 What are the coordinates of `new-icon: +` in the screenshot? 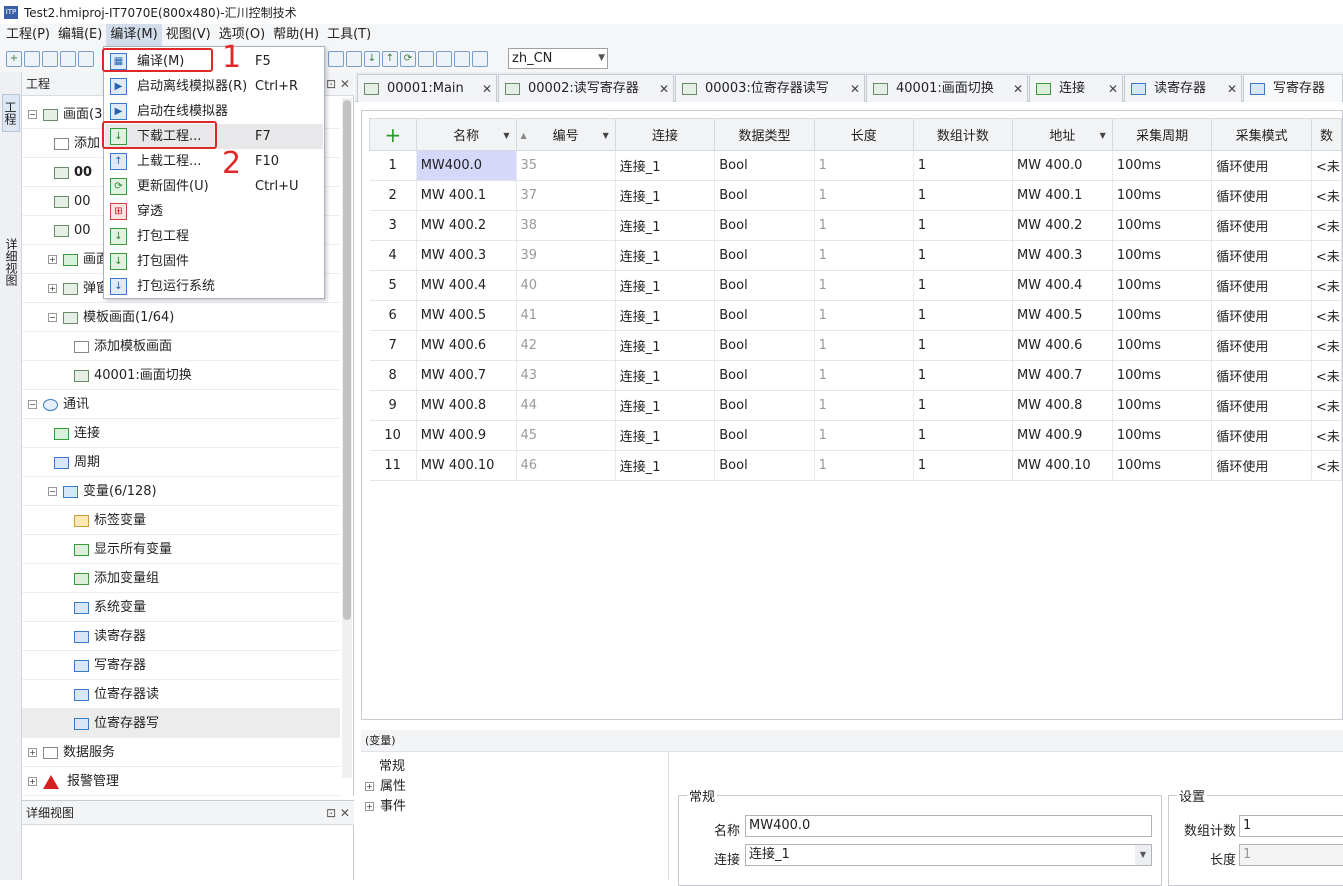 It's located at (14, 59).